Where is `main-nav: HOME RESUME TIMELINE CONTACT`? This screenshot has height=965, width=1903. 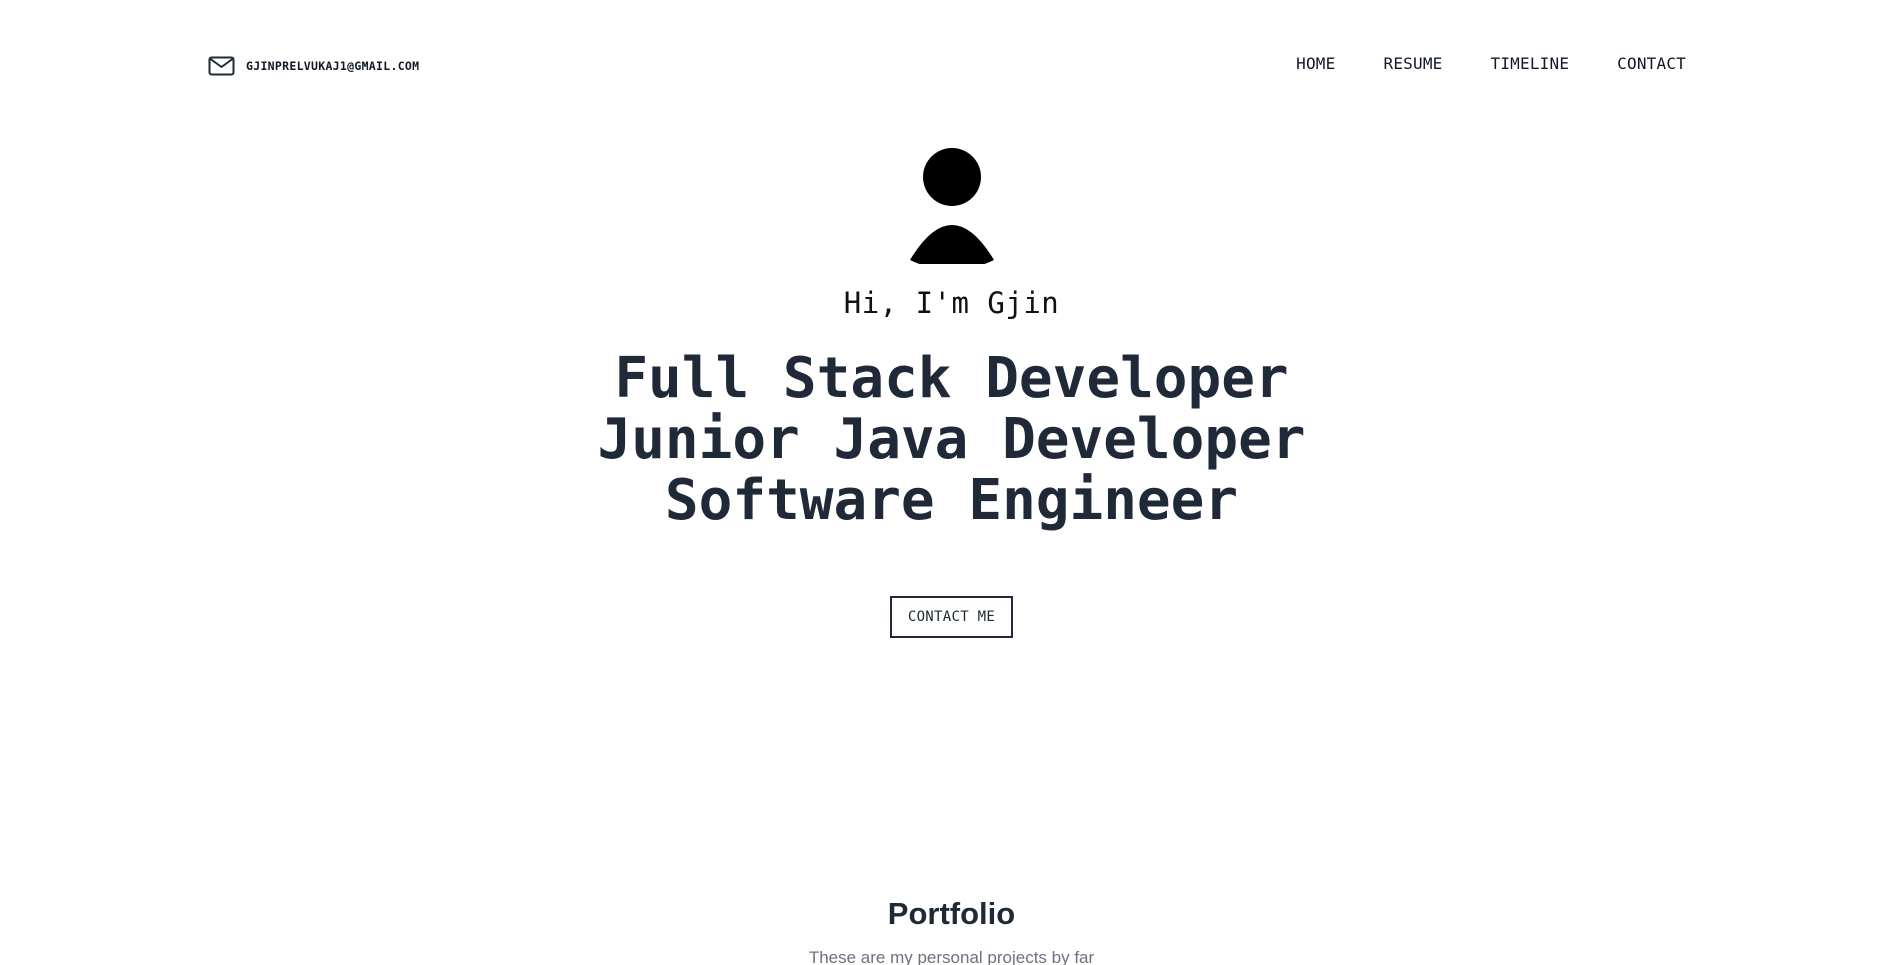
main-nav: HOME RESUME TIMELINE CONTACT is located at coordinates (1491, 63).